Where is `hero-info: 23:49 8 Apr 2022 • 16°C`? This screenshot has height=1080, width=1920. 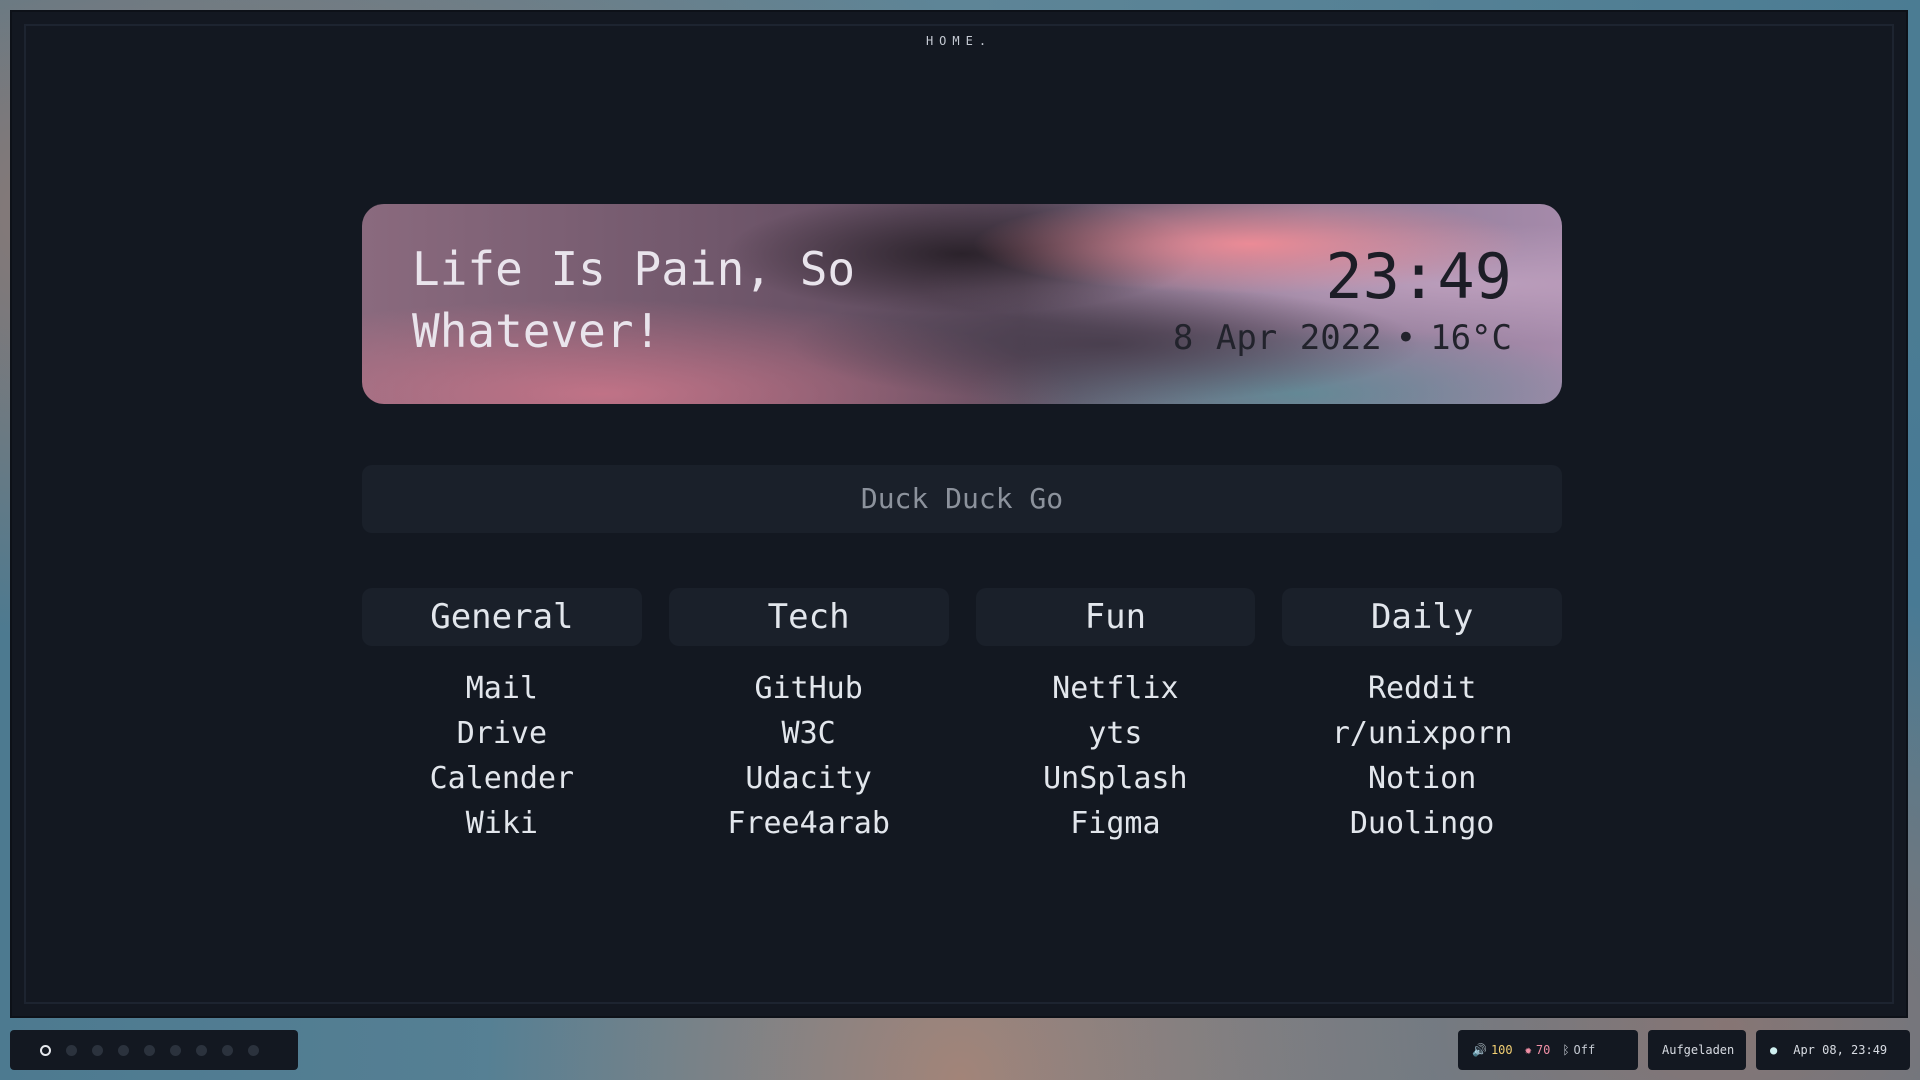 hero-info: 23:49 8 Apr 2022 • 16°C is located at coordinates (1342, 299).